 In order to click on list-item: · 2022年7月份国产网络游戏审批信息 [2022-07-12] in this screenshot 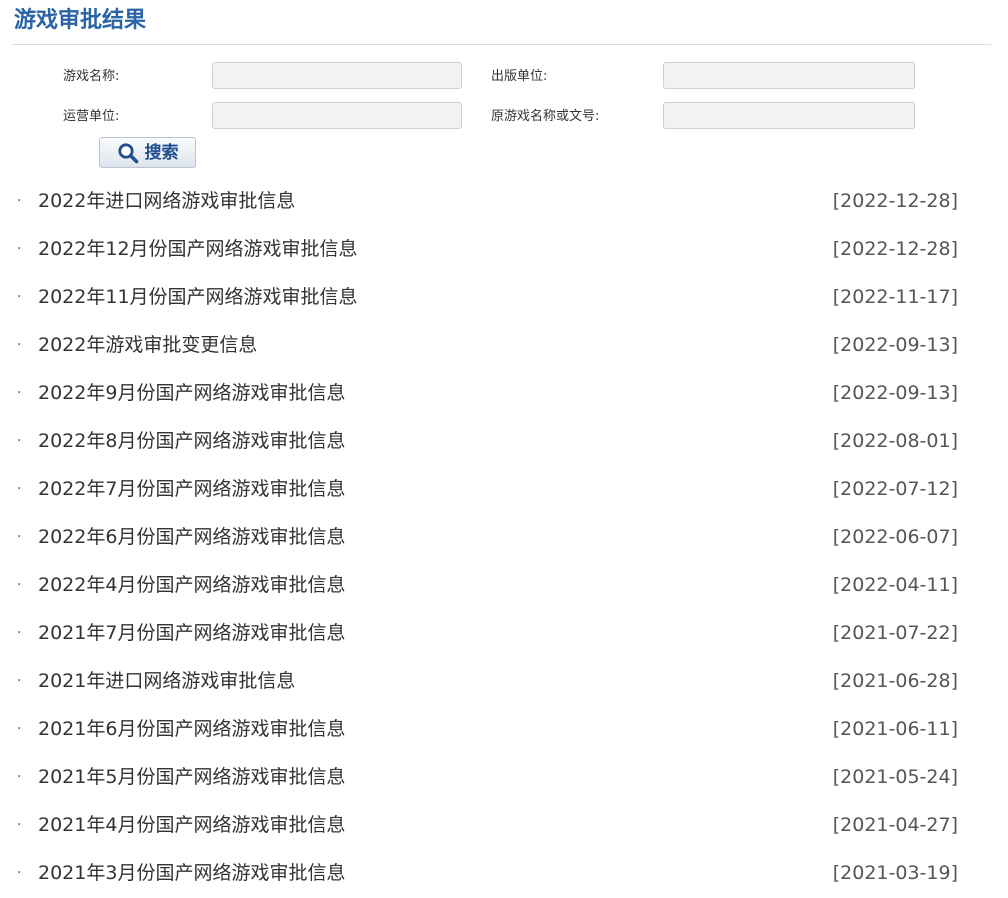, I will do `click(504, 489)`.